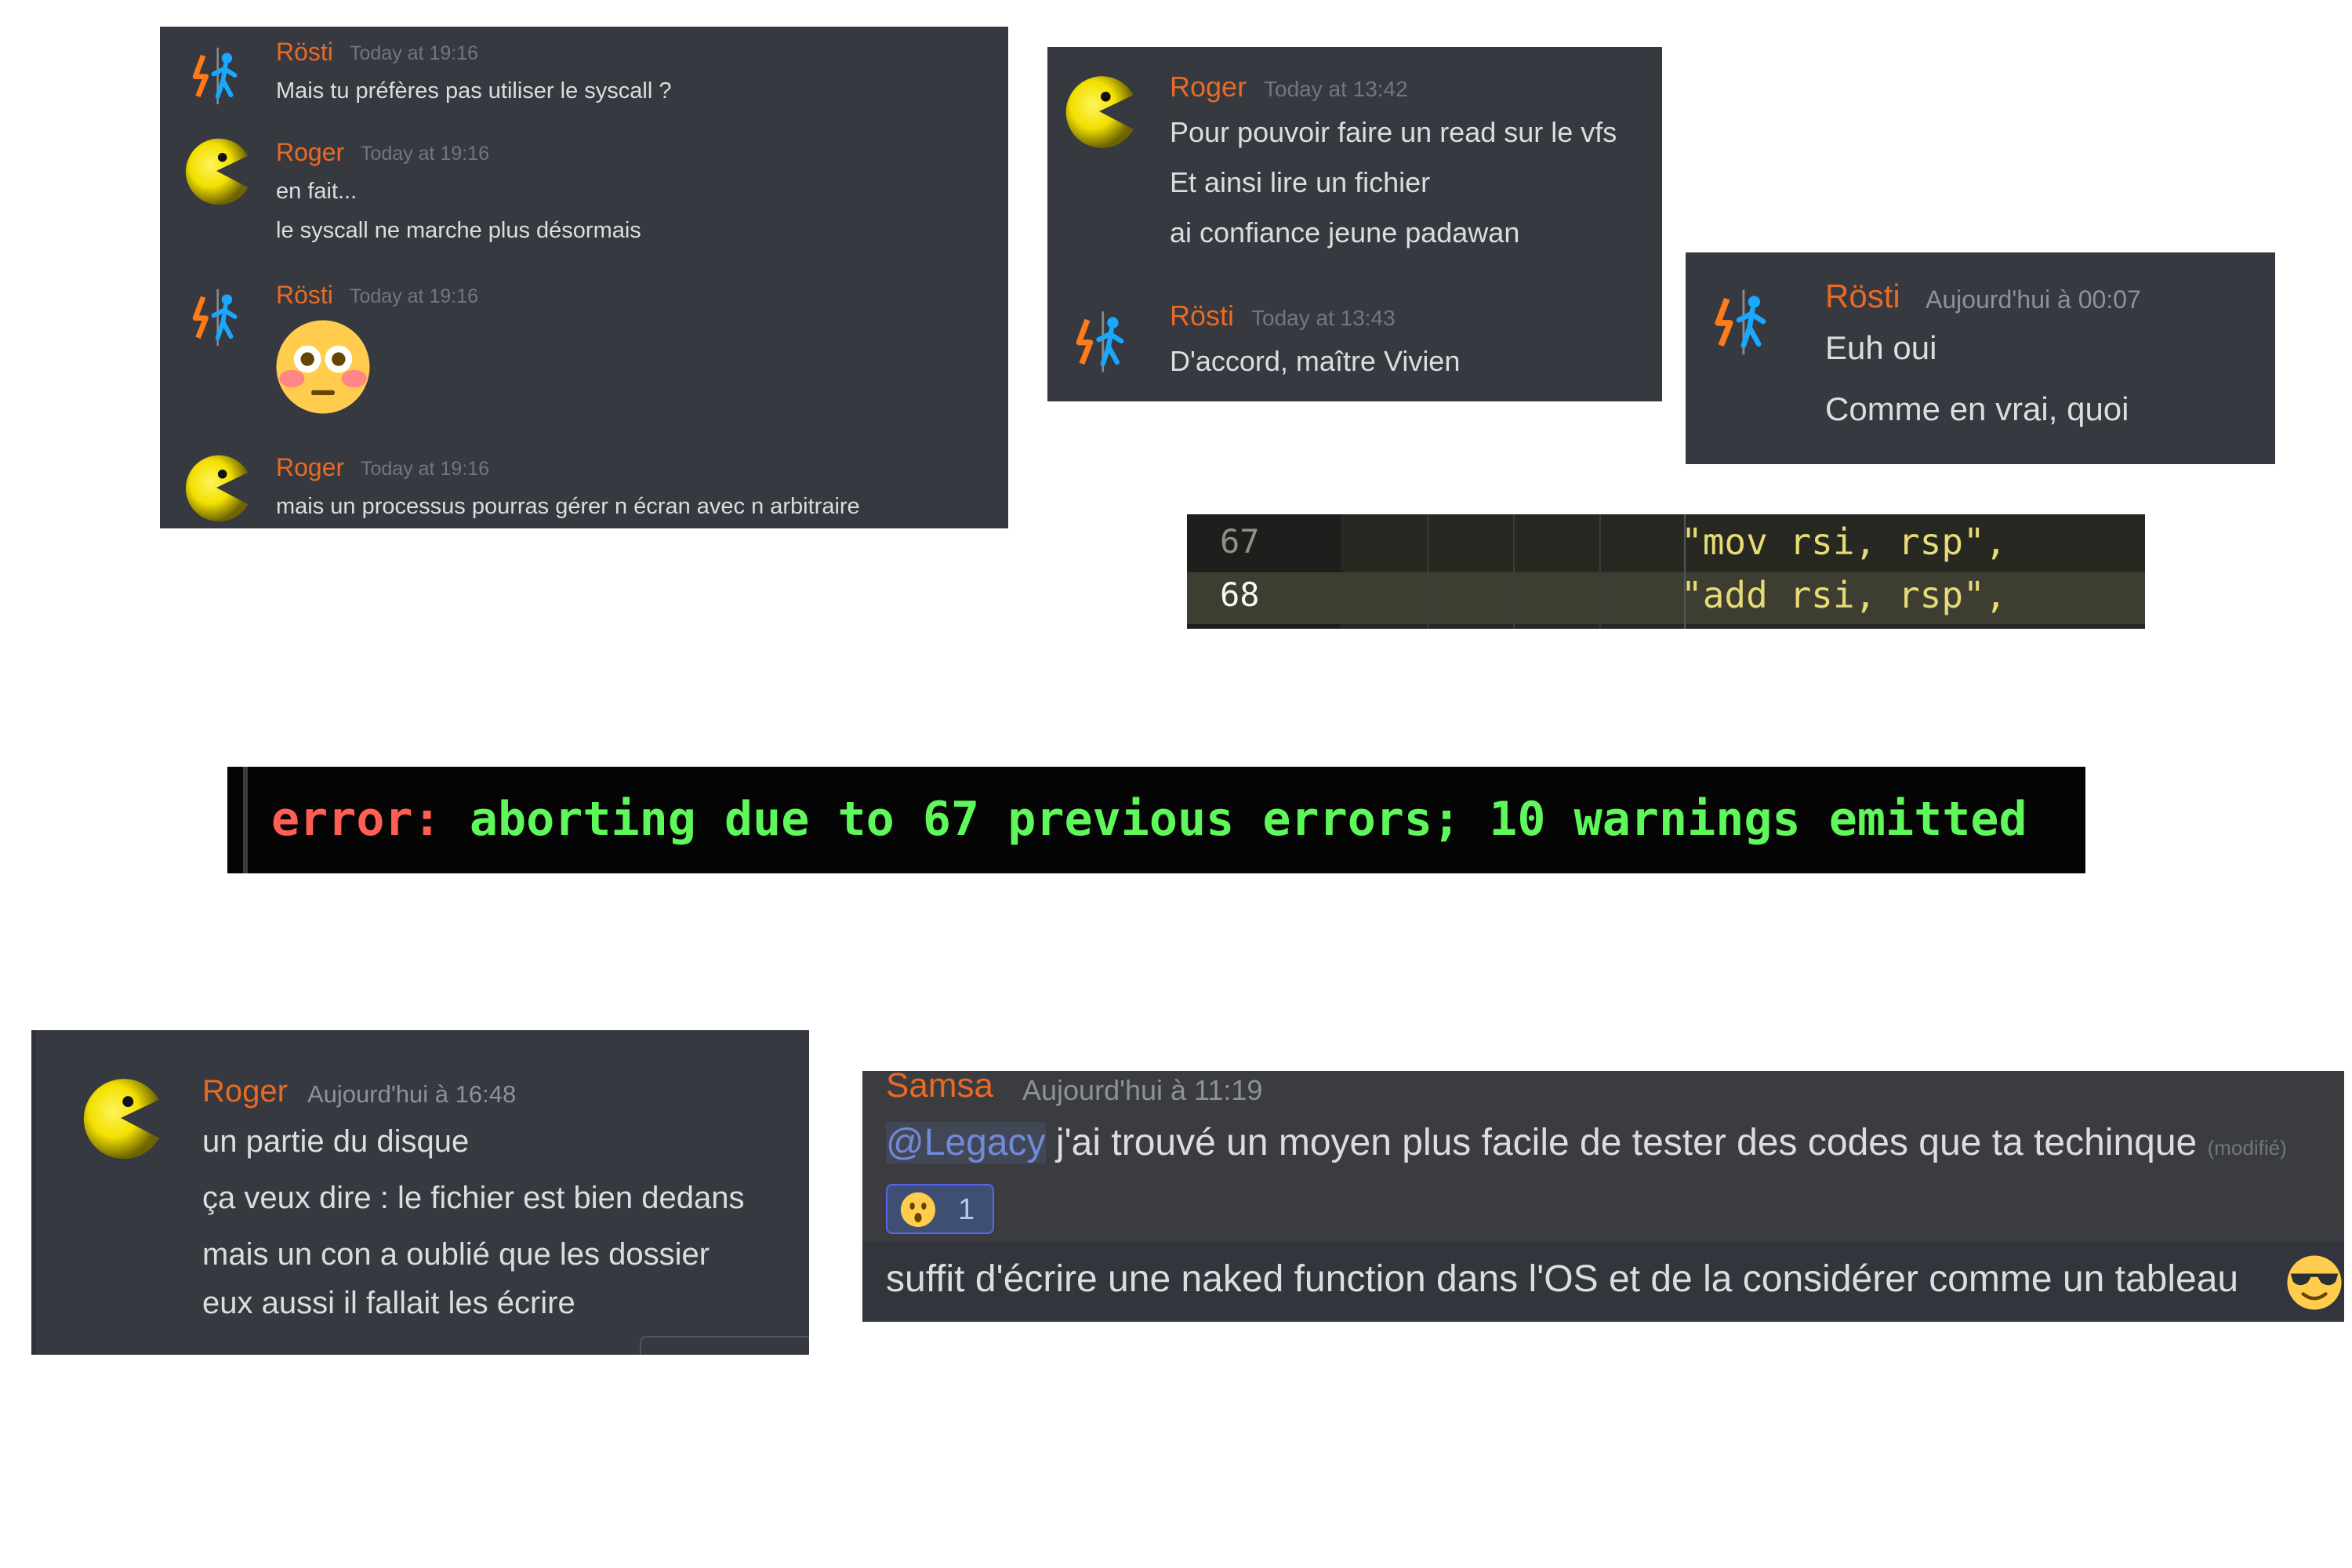 This screenshot has width=2352, height=1568. Describe the element at coordinates (33, 1192) in the screenshot. I see `panel-edge` at that location.